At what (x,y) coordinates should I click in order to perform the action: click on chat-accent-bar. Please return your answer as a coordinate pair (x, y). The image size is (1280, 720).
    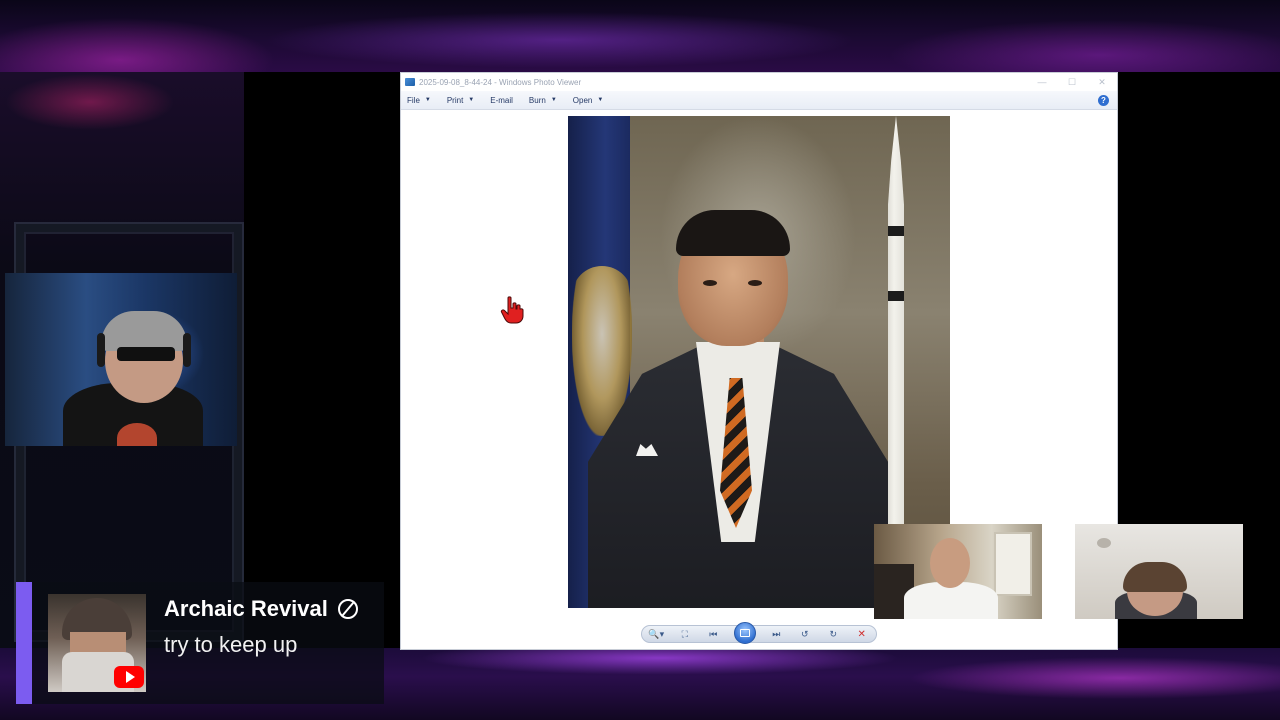
    Looking at the image, I should click on (24, 643).